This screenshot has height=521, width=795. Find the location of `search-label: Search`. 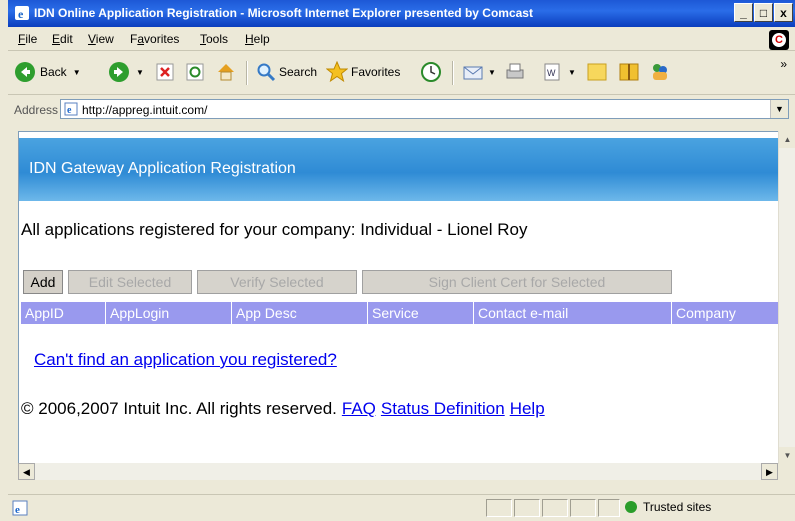

search-label: Search is located at coordinates (298, 72).